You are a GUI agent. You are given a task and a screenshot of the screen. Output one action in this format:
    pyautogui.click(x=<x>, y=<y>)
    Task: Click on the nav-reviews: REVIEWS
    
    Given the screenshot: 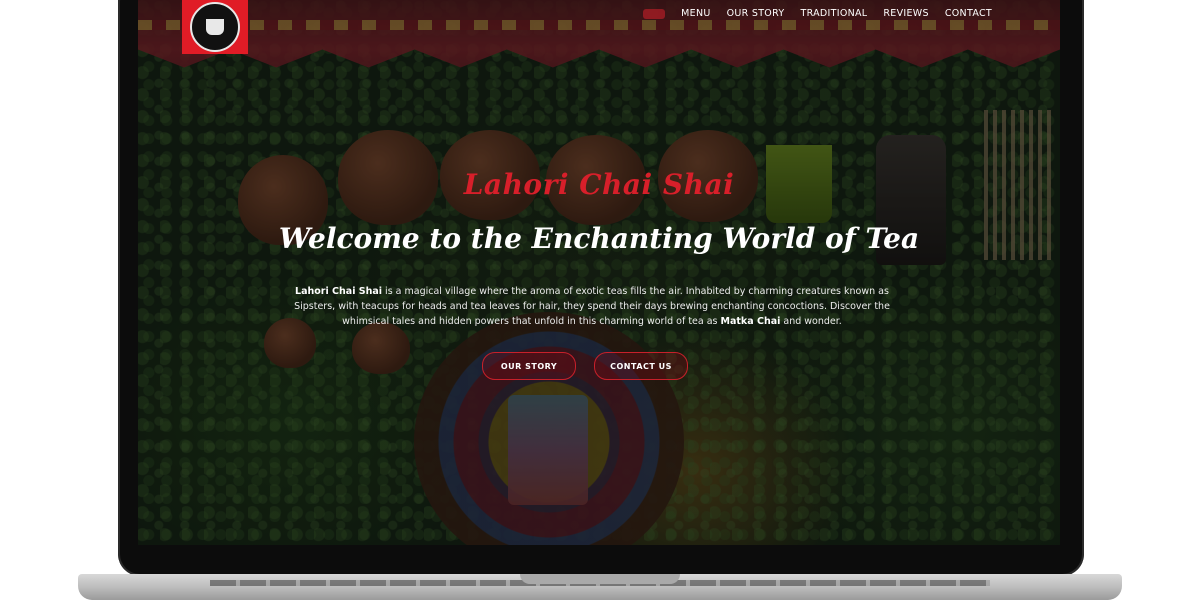 What is the action you would take?
    pyautogui.click(x=905, y=13)
    